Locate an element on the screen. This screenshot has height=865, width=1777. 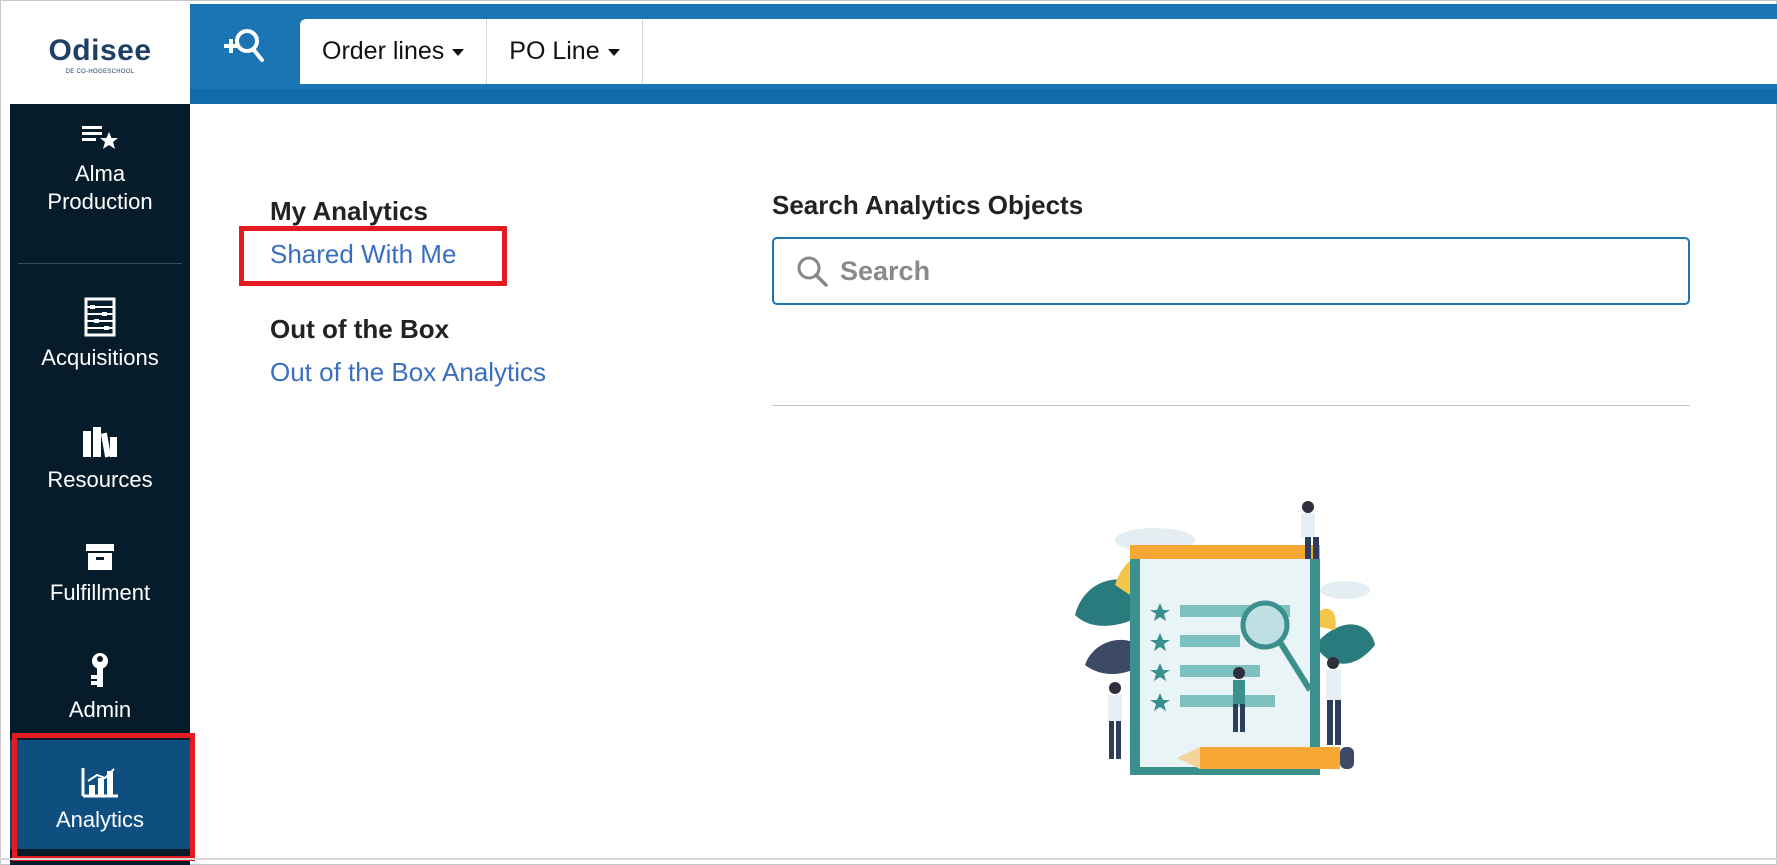
abacus-icon is located at coordinates (100, 317).